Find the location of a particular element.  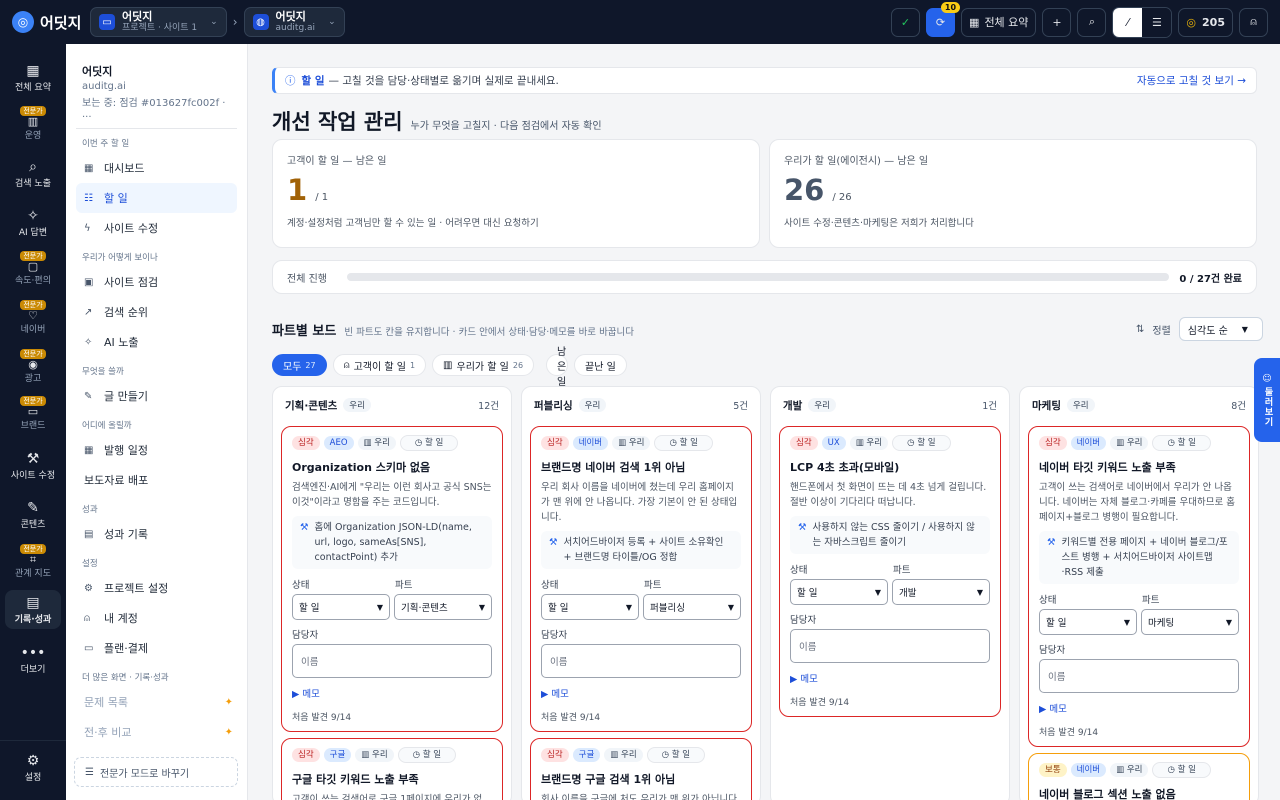

magic-mode-button: ⁄ is located at coordinates (1128, 22).